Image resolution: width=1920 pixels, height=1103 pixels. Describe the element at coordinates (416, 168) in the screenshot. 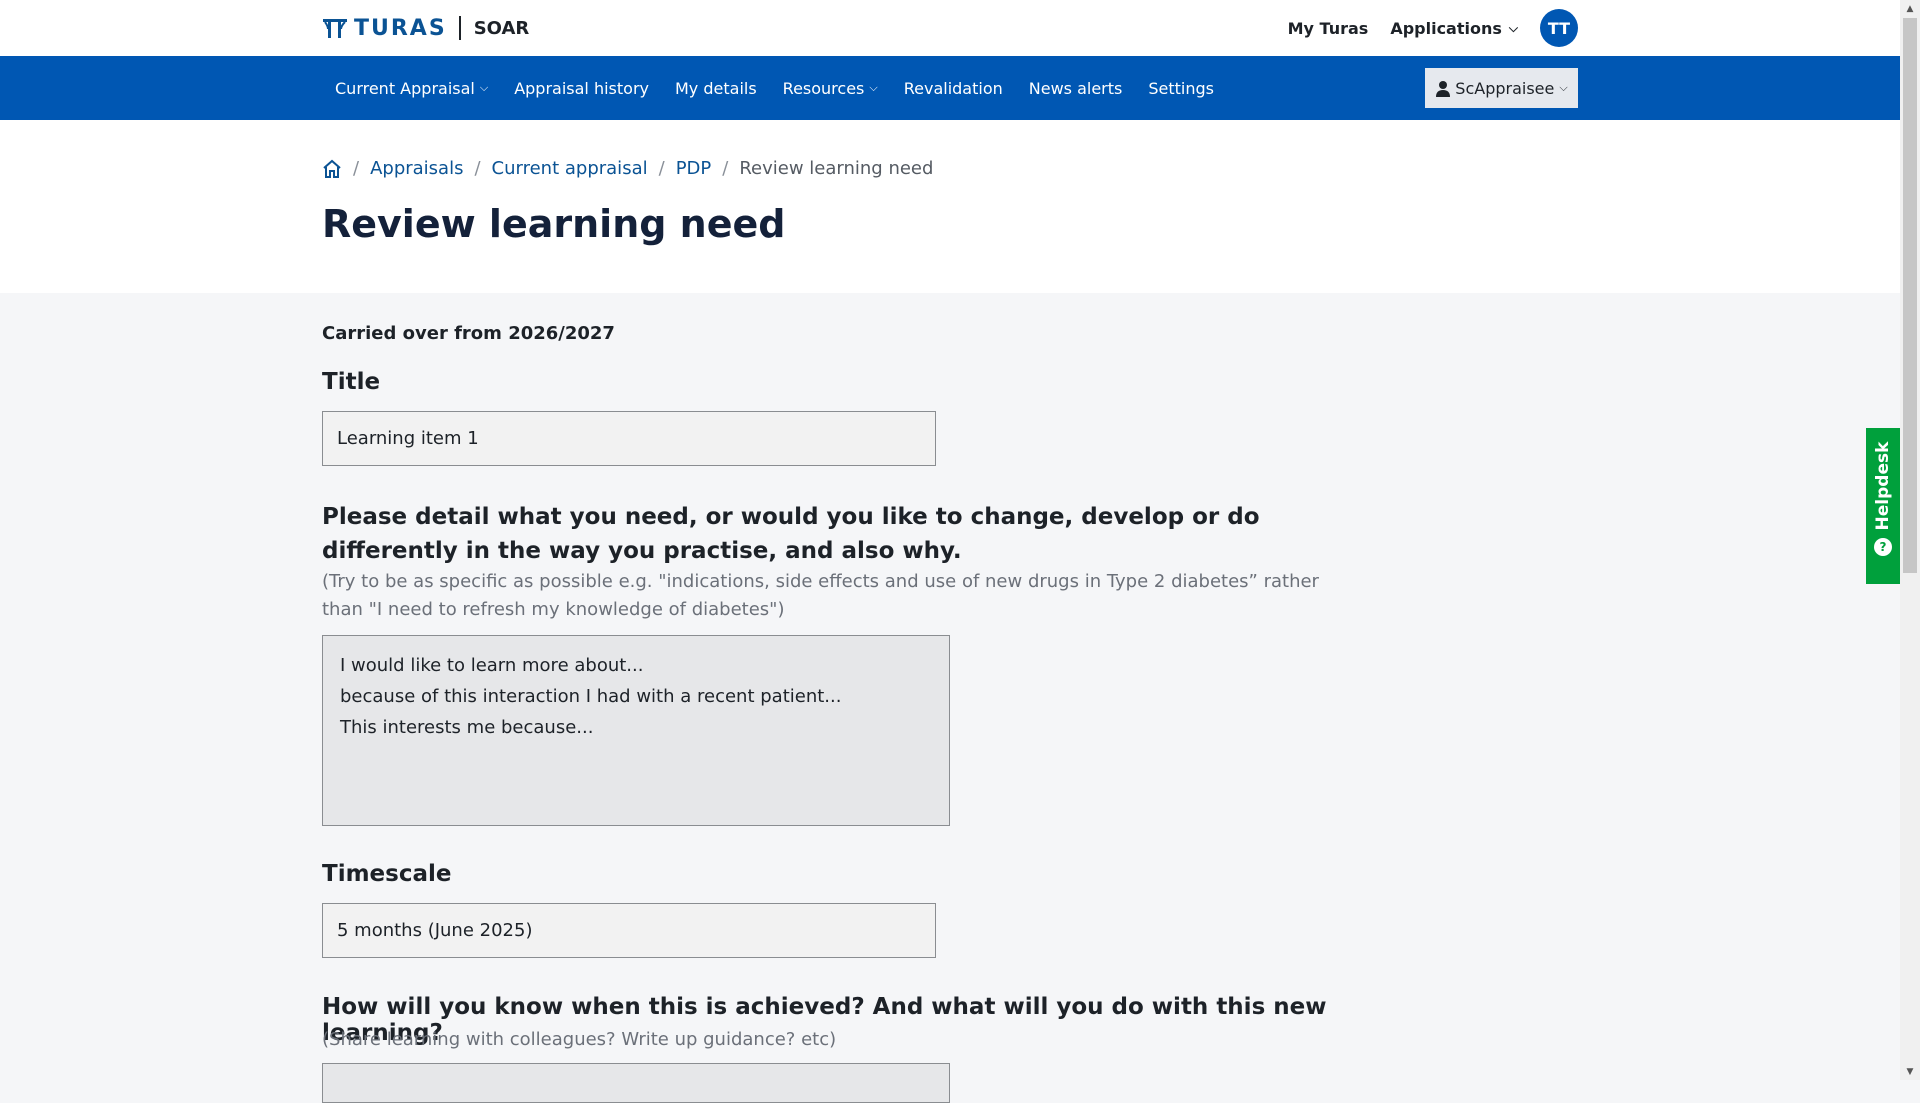

I see `breadcrumb-appraisals: Appraisals` at that location.